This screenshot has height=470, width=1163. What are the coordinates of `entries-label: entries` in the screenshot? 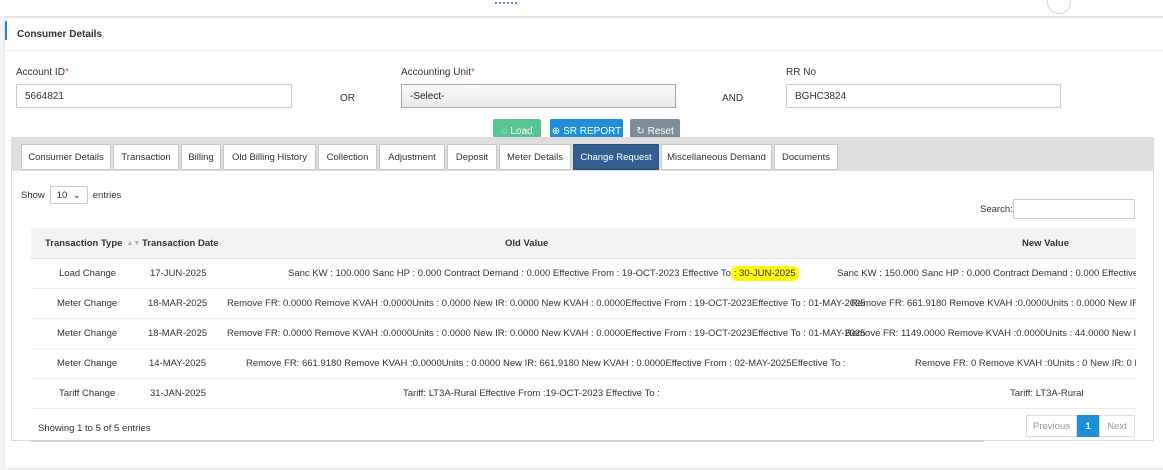 It's located at (107, 195).